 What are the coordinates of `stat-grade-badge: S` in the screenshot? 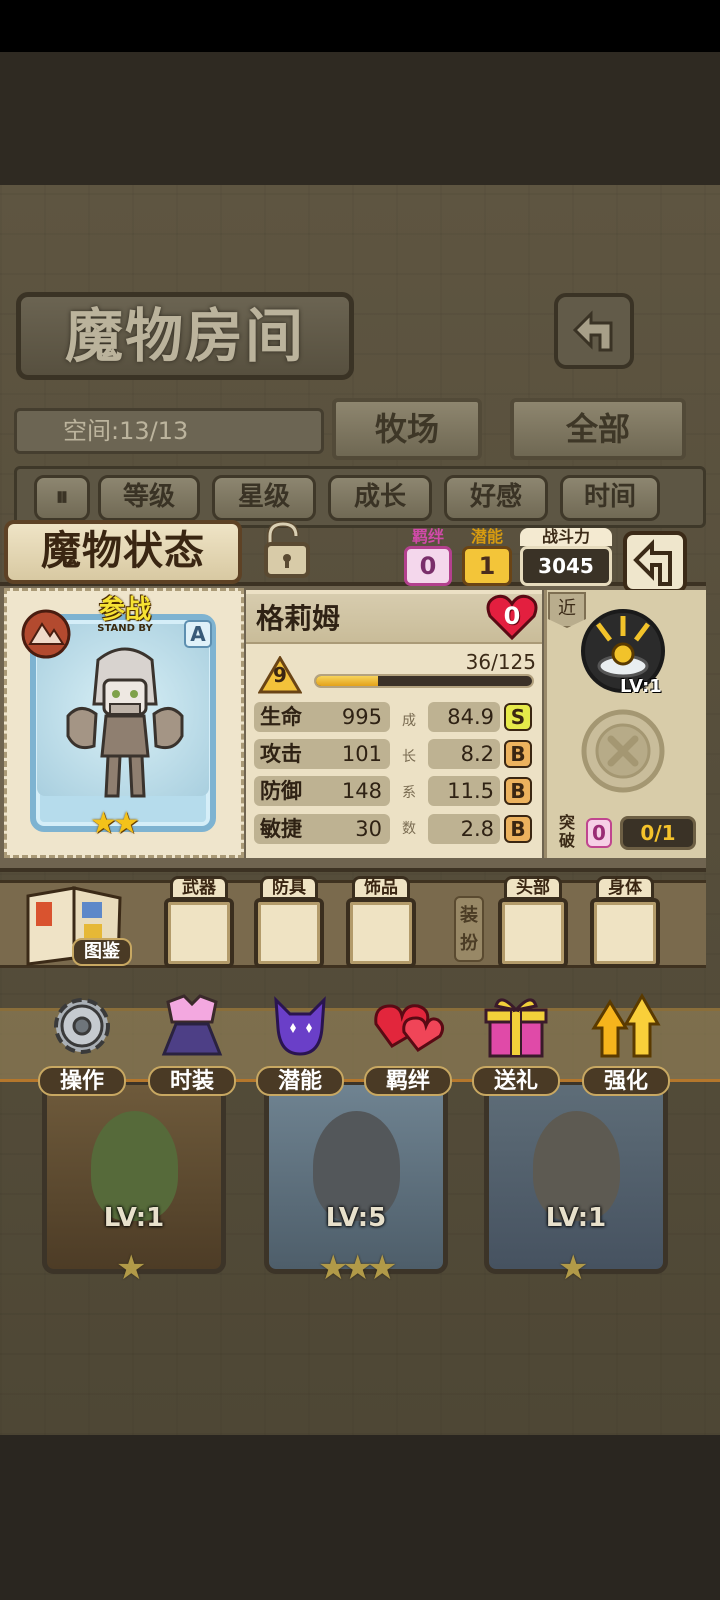 It's located at (518, 717).